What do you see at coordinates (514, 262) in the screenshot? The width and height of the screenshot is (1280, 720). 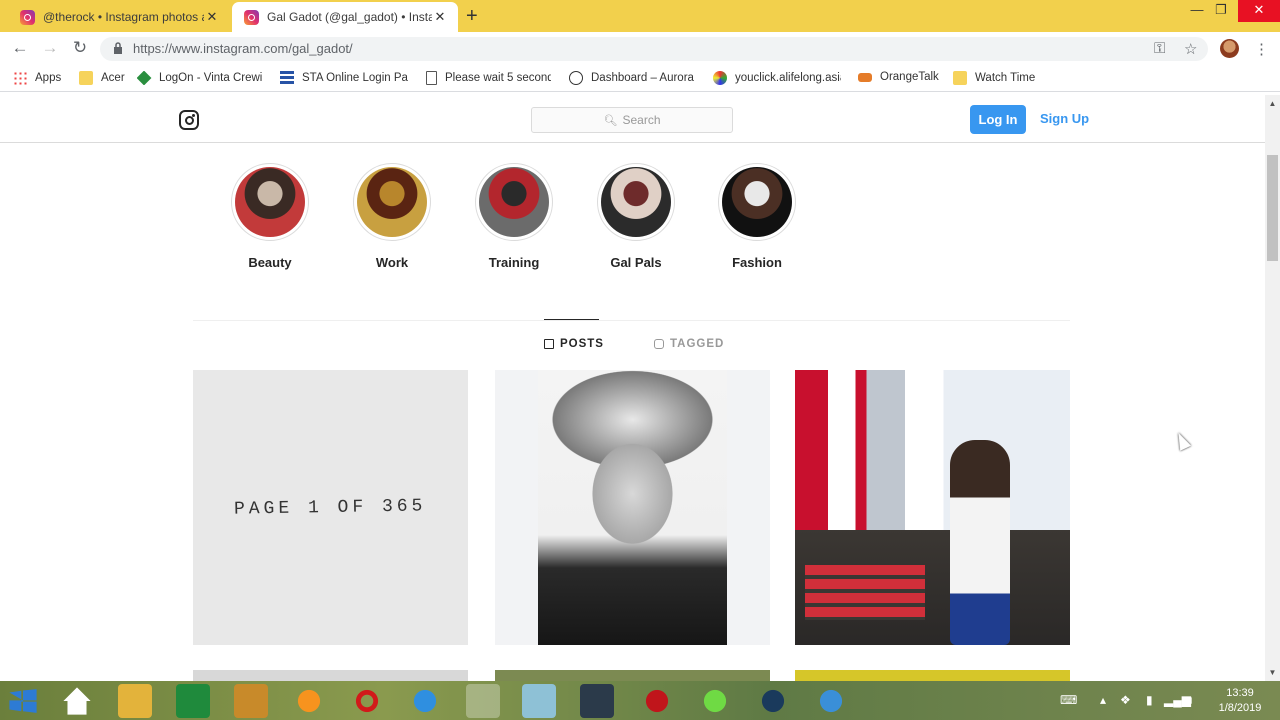 I see `highlight-label: Training` at bounding box center [514, 262].